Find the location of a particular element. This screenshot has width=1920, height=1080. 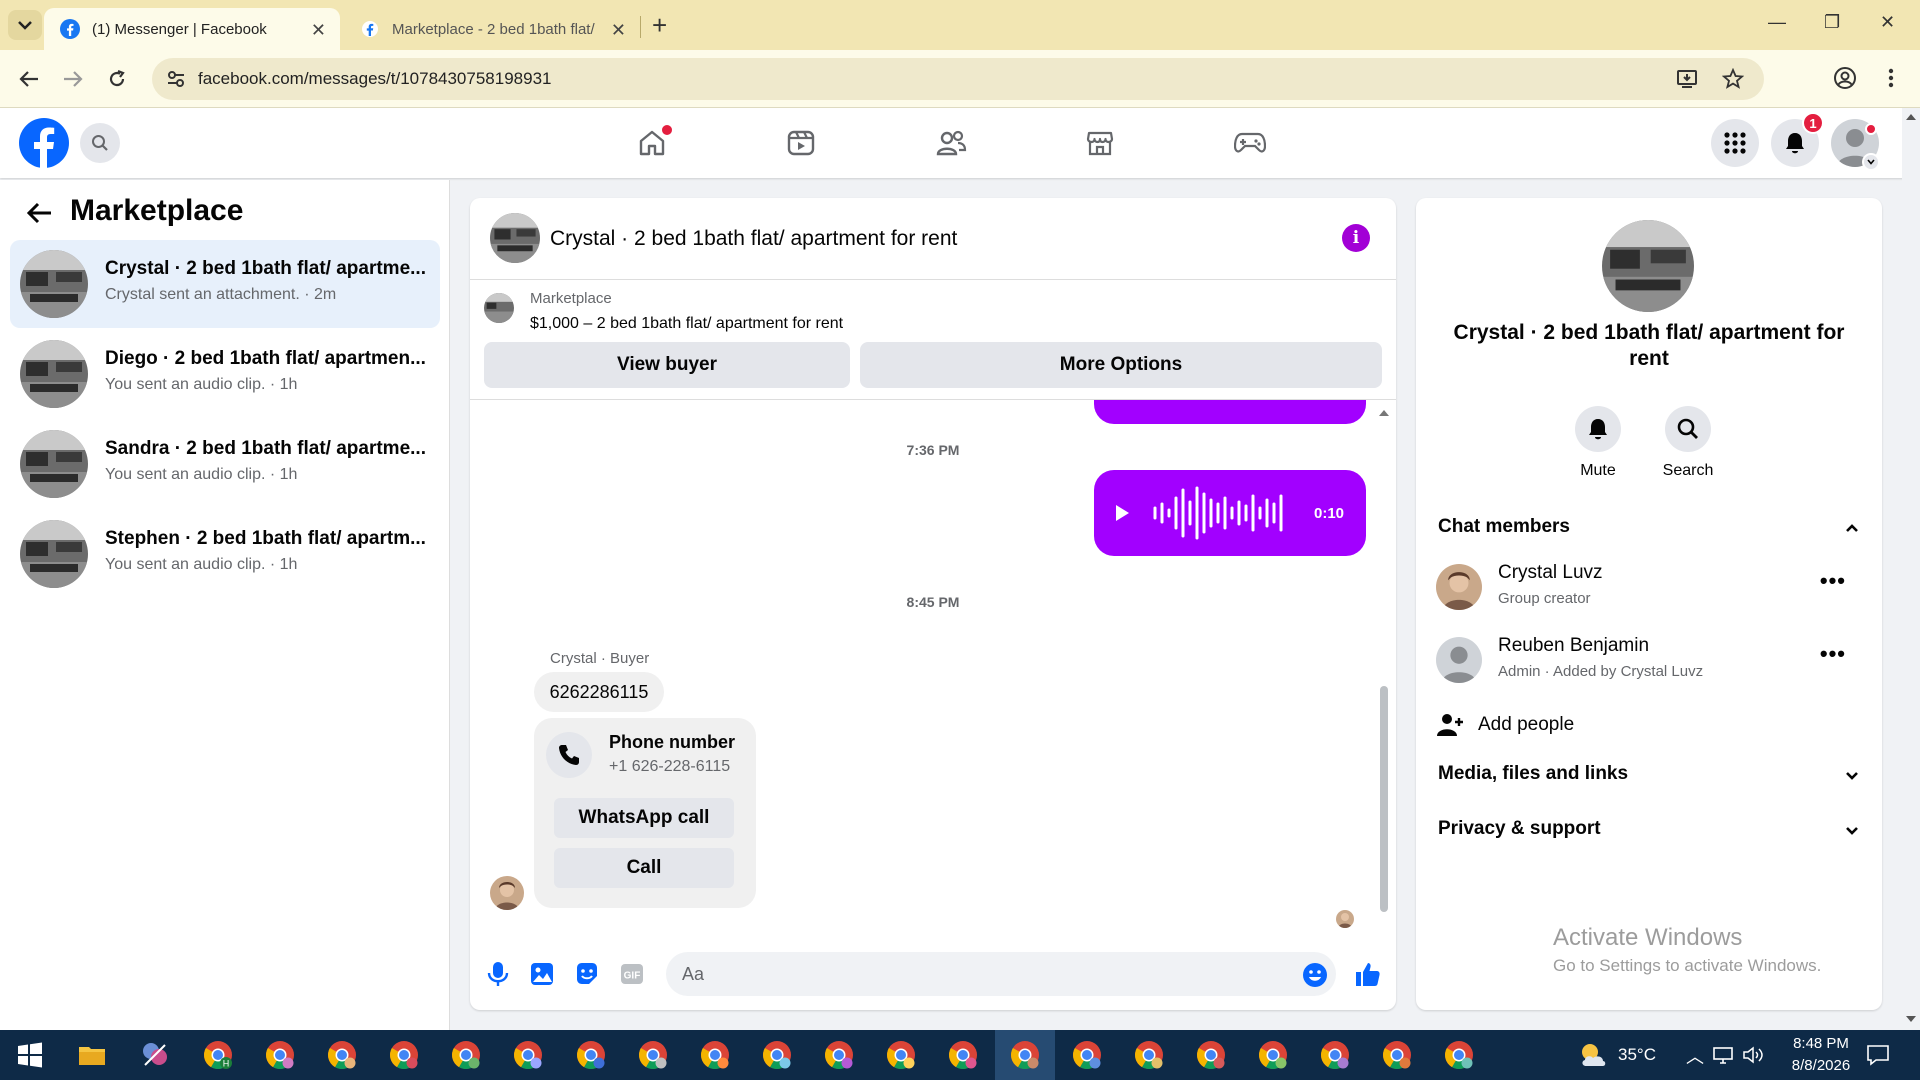

chat-avatar is located at coordinates (515, 238).